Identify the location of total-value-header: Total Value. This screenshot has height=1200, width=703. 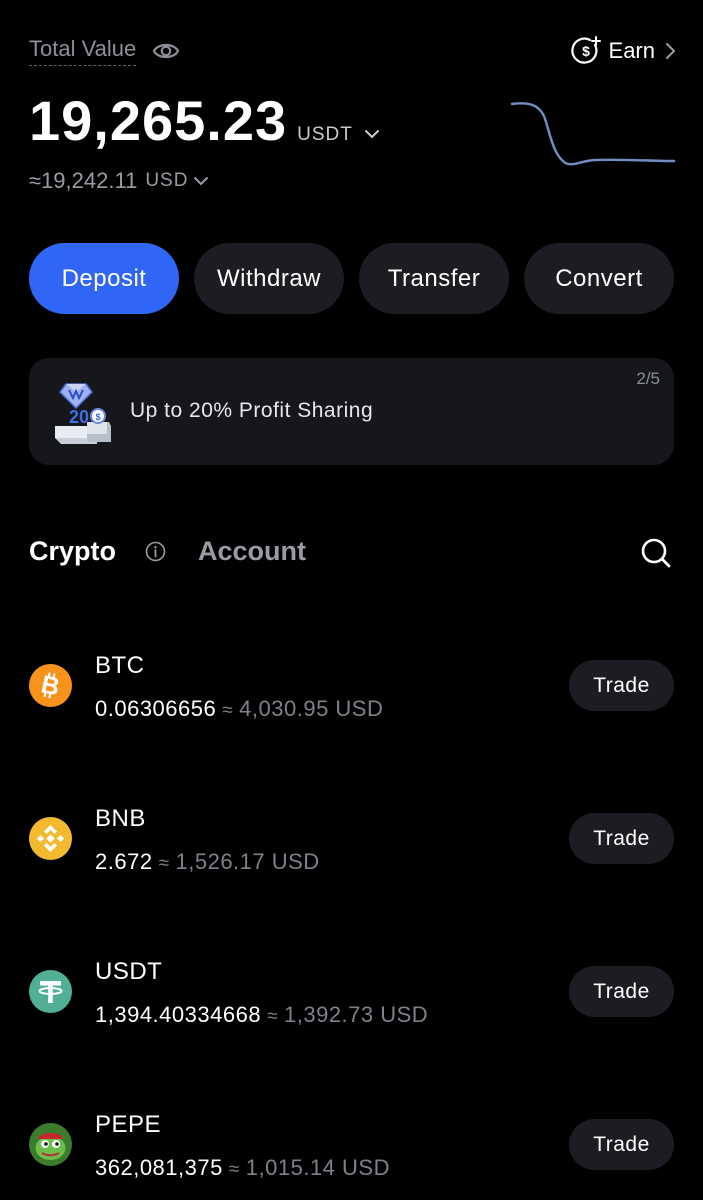
(104, 51).